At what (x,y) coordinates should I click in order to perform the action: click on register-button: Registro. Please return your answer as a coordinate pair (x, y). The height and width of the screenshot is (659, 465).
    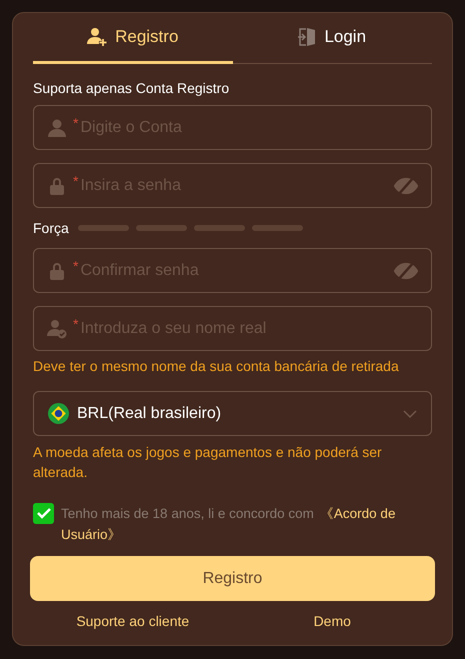
    Looking at the image, I should click on (232, 578).